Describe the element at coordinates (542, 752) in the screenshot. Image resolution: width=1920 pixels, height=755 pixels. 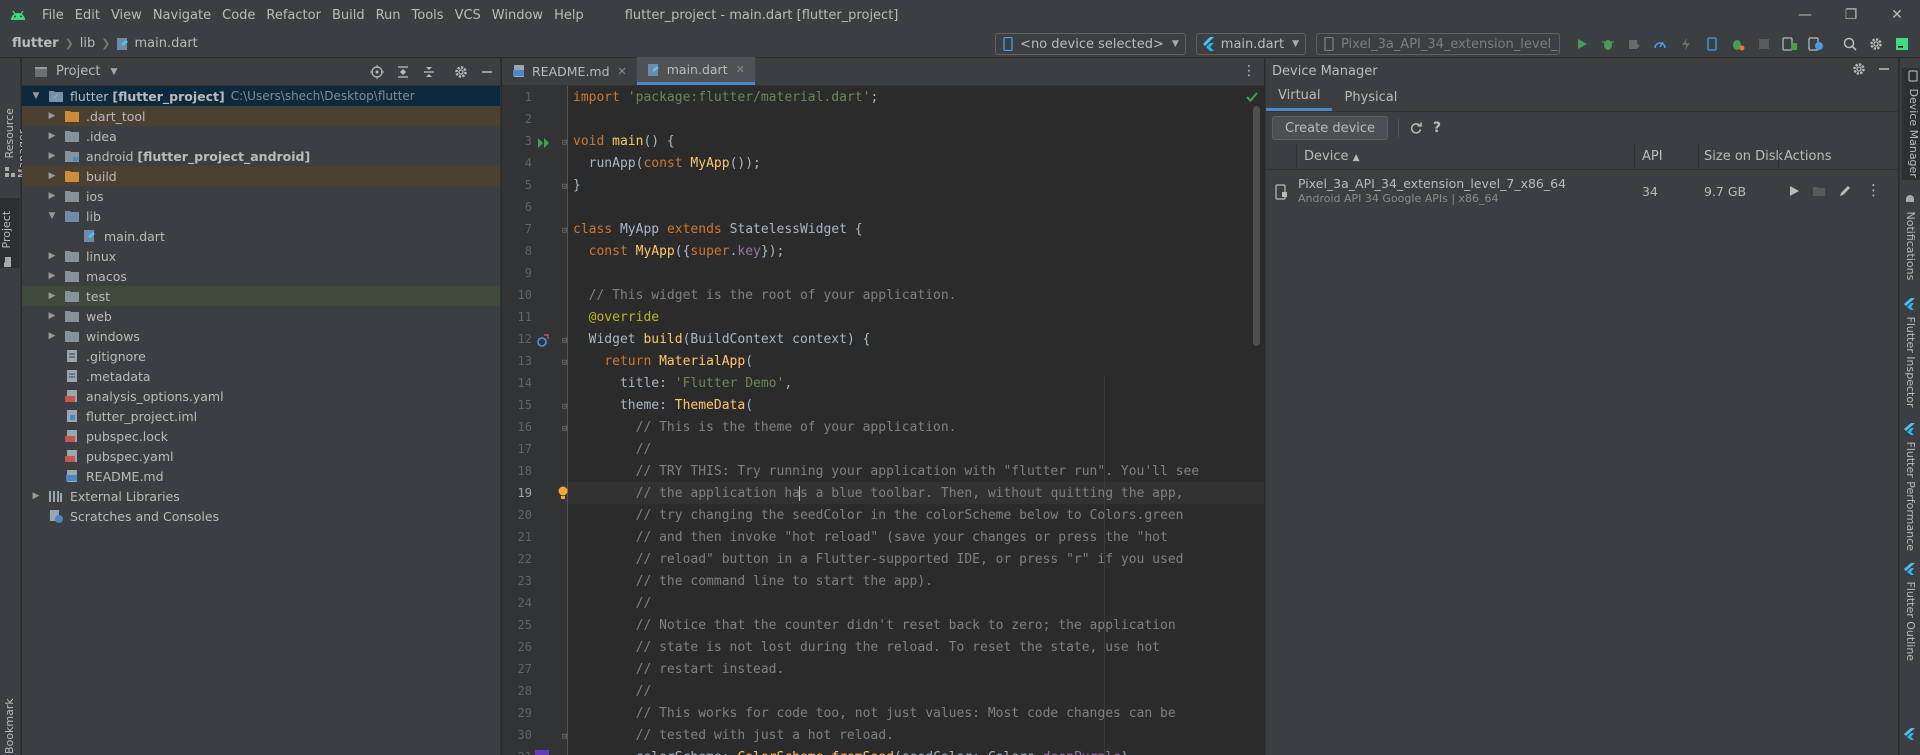
I see `color-swatch-icon` at that location.